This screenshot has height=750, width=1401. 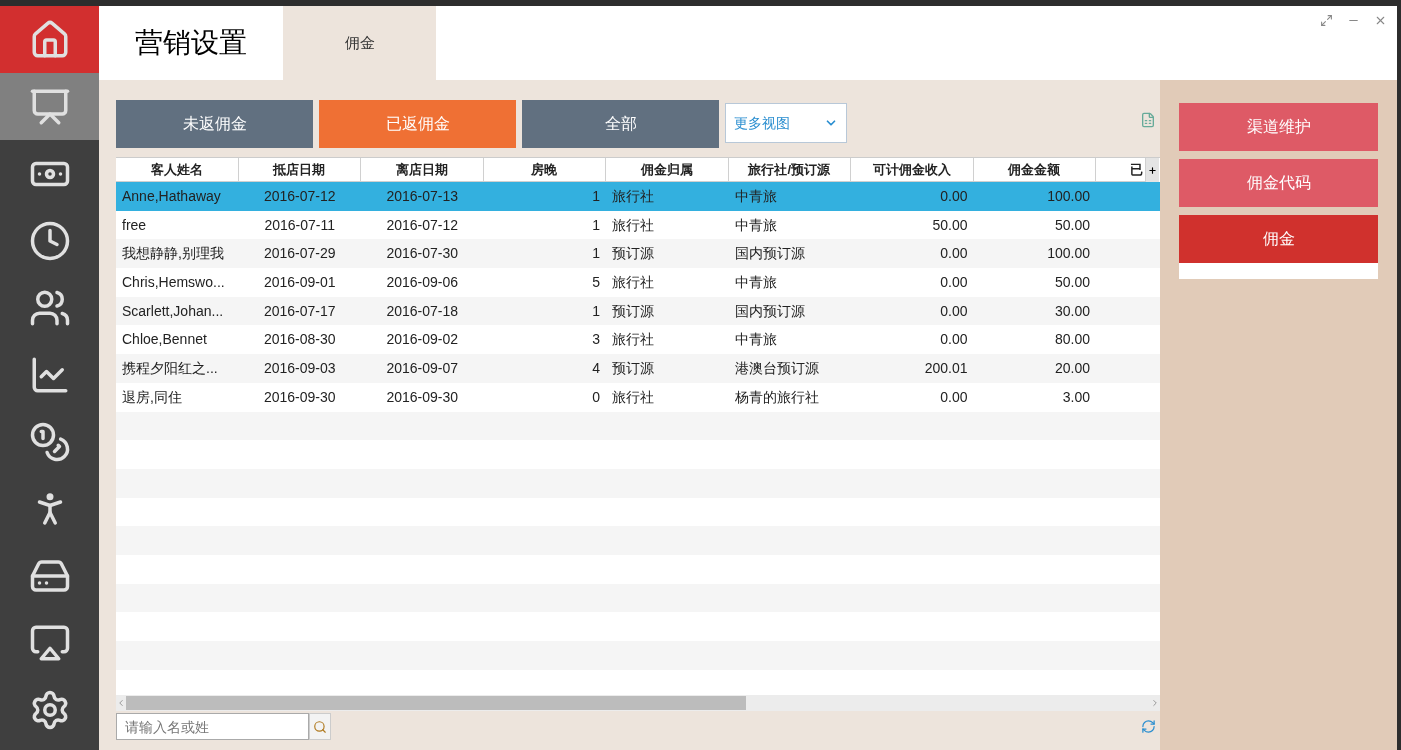 I want to click on coins-icon, so click(x=49, y=441).